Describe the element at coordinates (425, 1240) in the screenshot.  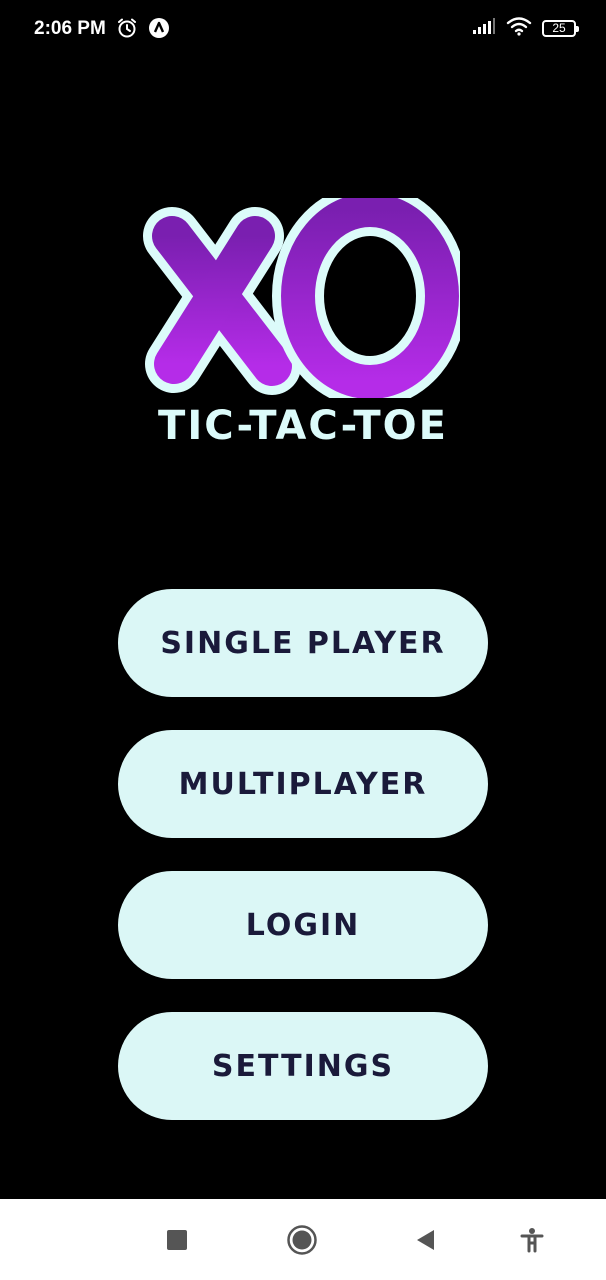
I see `back-triangle-icon` at that location.